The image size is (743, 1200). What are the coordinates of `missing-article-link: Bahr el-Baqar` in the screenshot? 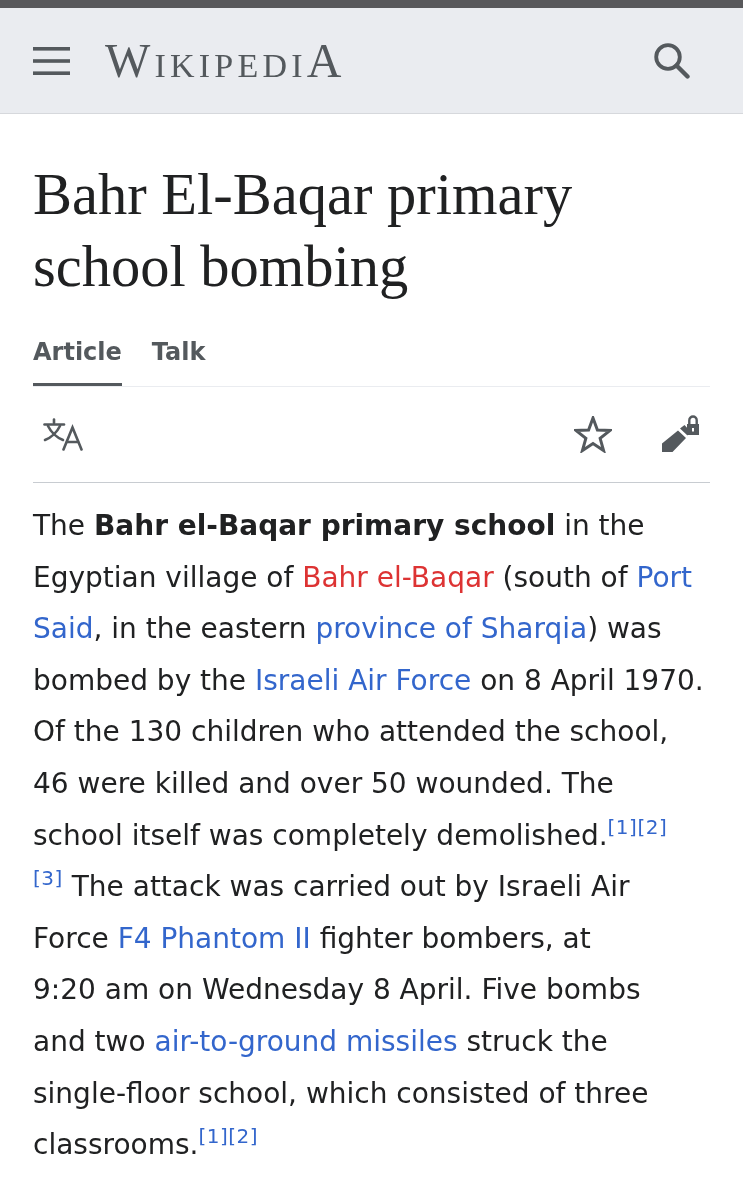 It's located at (398, 577).